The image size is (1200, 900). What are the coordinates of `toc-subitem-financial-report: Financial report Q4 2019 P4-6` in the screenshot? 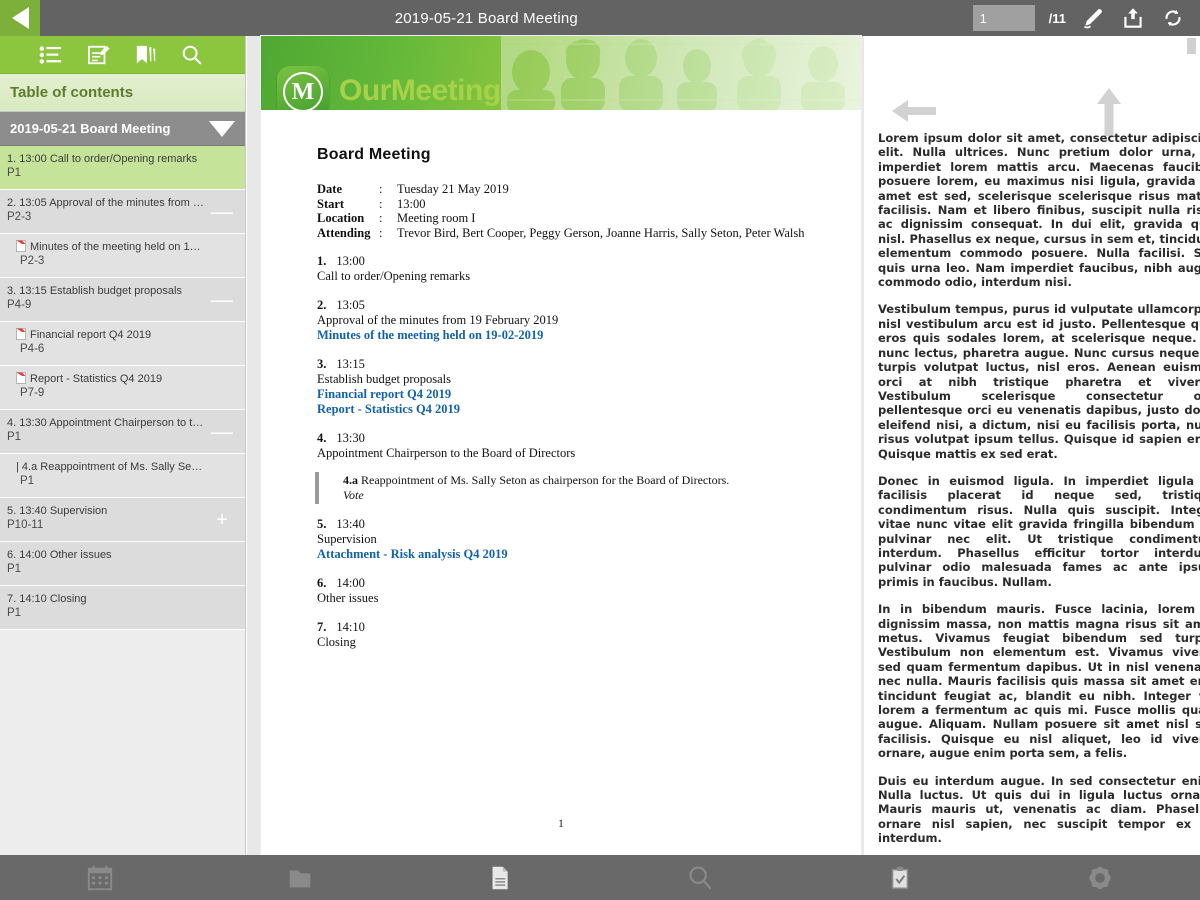 It's located at (122, 344).